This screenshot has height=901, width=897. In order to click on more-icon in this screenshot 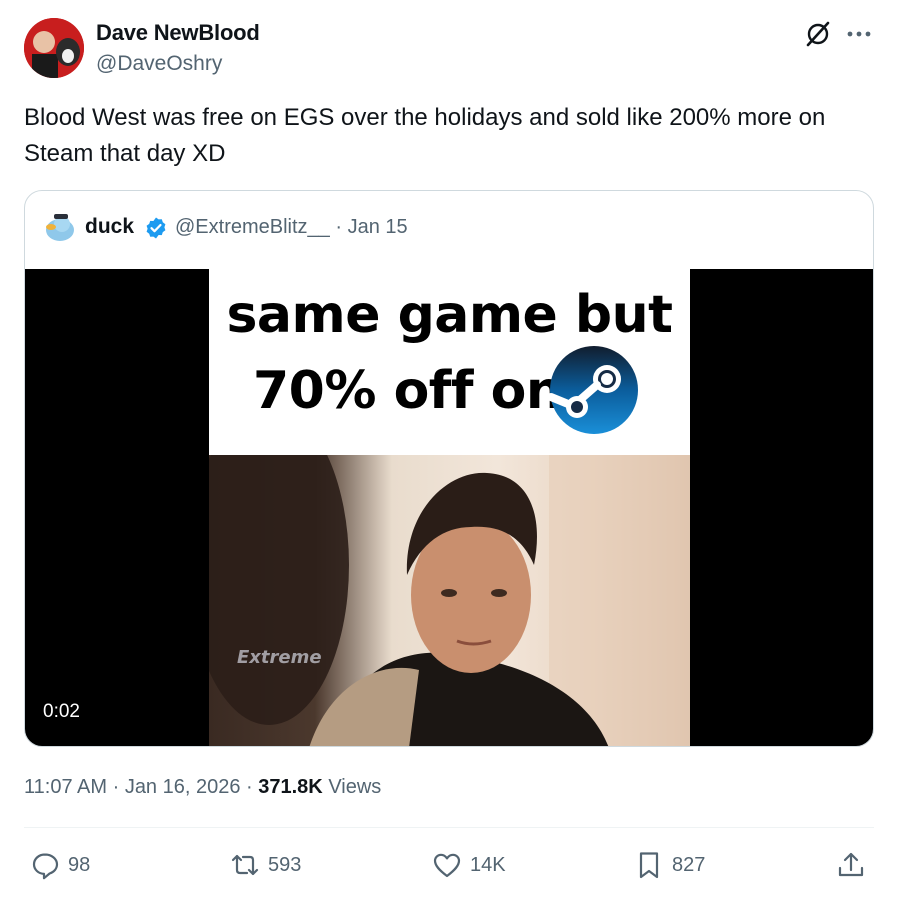, I will do `click(859, 34)`.